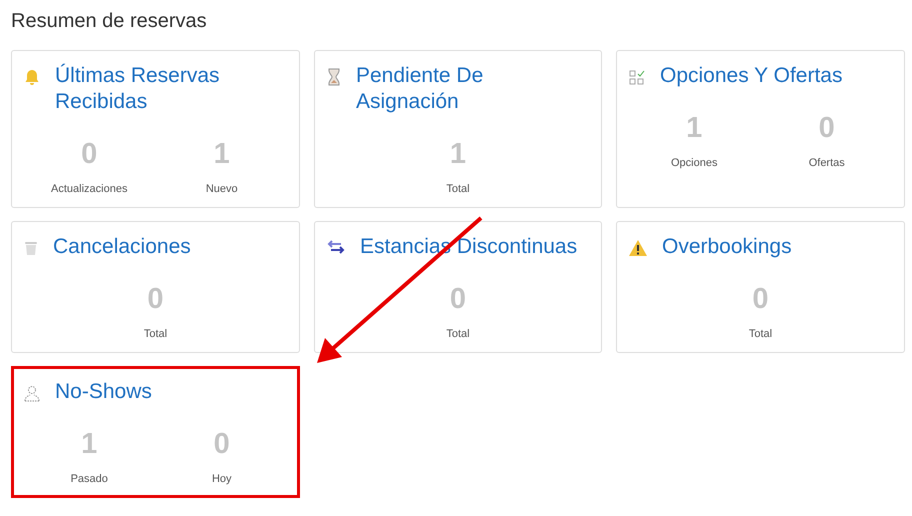 The height and width of the screenshot is (516, 912). I want to click on card-title: Opciones Y Ofertas, so click(751, 76).